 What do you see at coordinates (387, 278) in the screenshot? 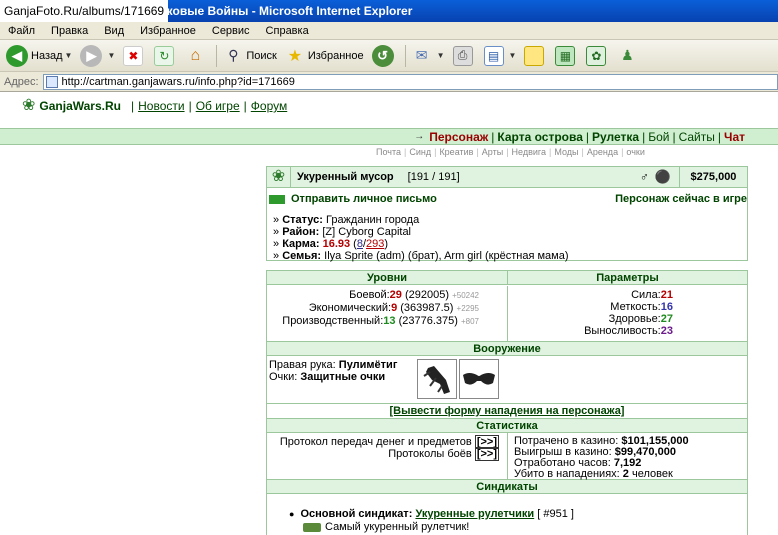
I see `levels-header: Уровни` at bounding box center [387, 278].